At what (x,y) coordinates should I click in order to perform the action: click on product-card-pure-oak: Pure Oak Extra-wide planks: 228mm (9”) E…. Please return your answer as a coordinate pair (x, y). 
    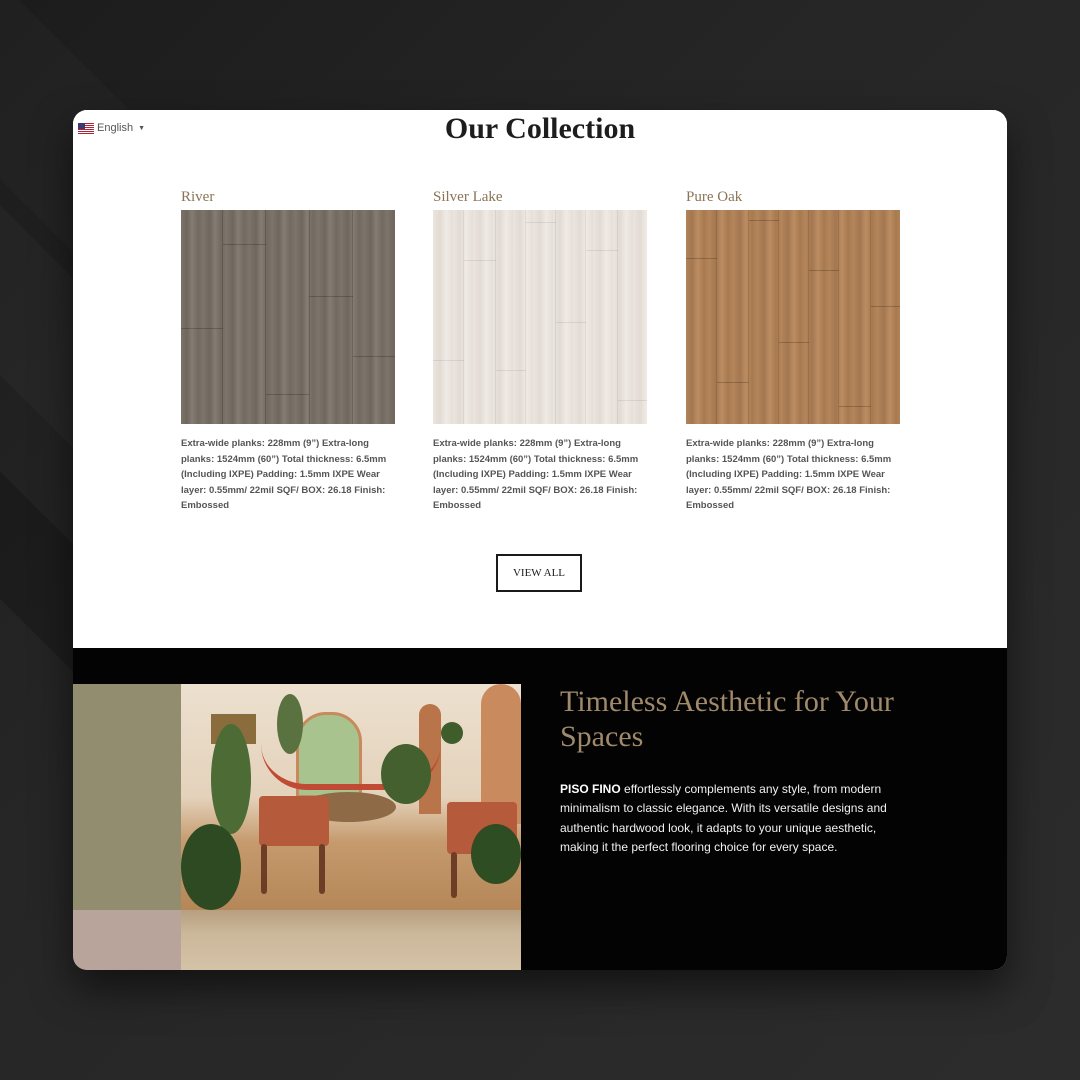
    Looking at the image, I should click on (793, 351).